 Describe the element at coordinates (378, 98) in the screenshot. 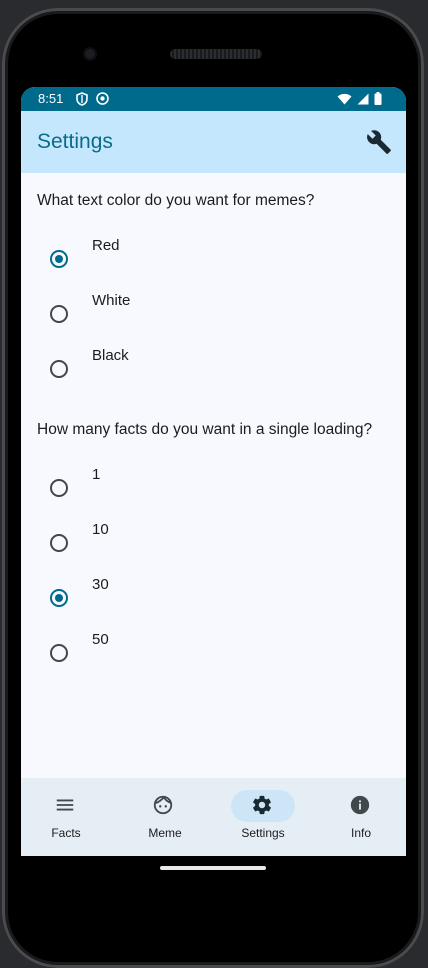

I see `battery-icon` at that location.